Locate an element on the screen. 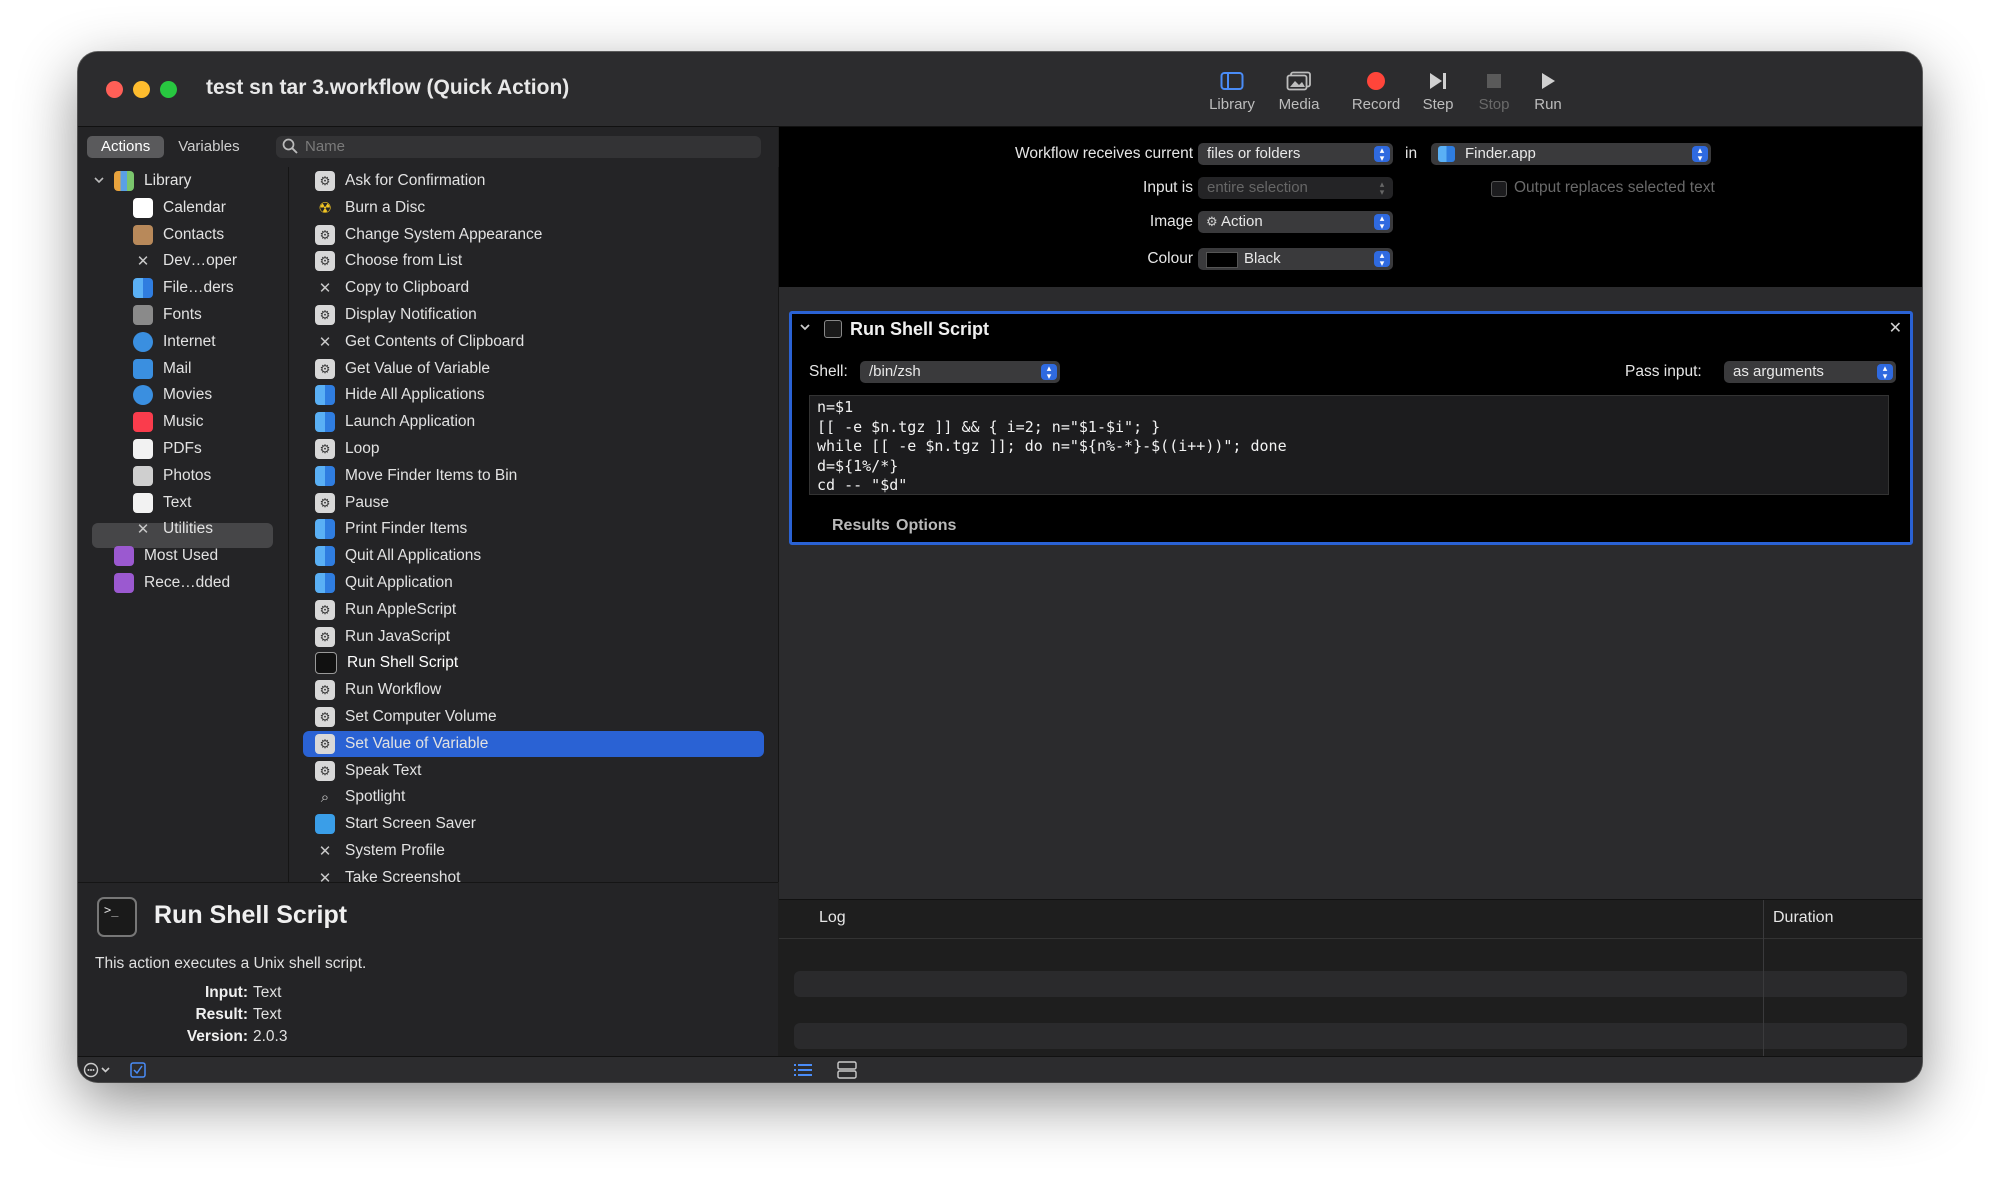  action-item-launch-application: Launch Application is located at coordinates (395, 422).